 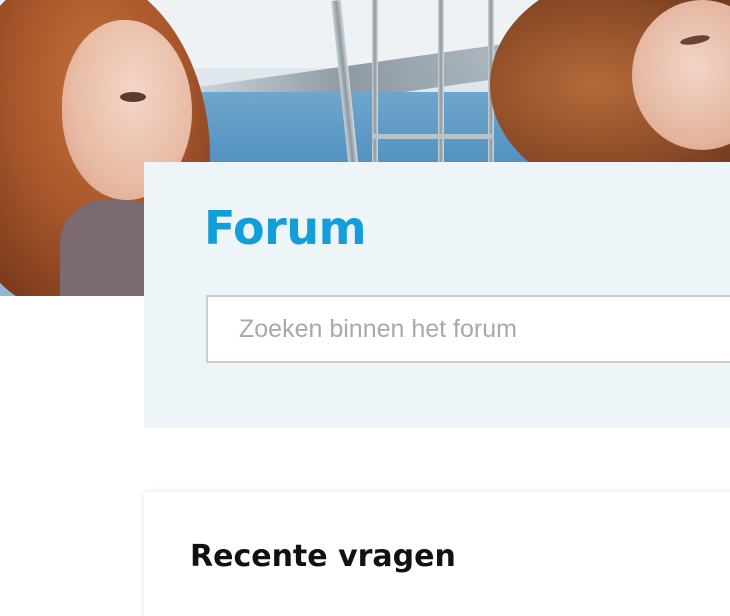 What do you see at coordinates (433, 136) in the screenshot?
I see `hero-rail` at bounding box center [433, 136].